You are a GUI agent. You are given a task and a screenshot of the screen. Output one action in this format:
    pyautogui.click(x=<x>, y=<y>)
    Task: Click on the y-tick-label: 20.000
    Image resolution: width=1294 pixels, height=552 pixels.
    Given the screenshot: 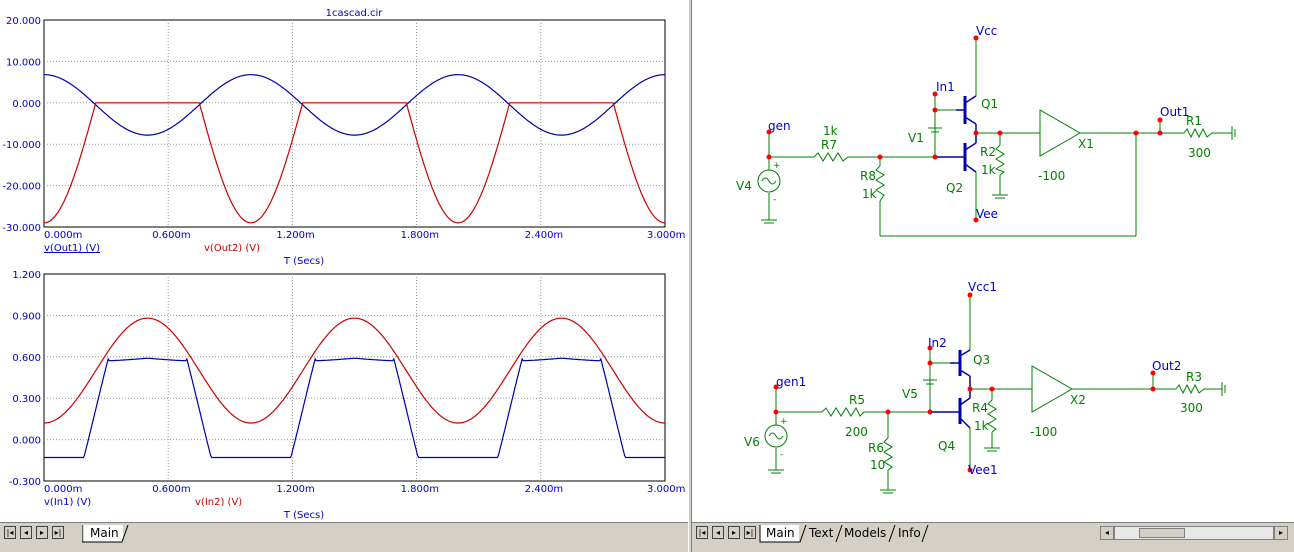 What is the action you would take?
    pyautogui.click(x=23, y=21)
    